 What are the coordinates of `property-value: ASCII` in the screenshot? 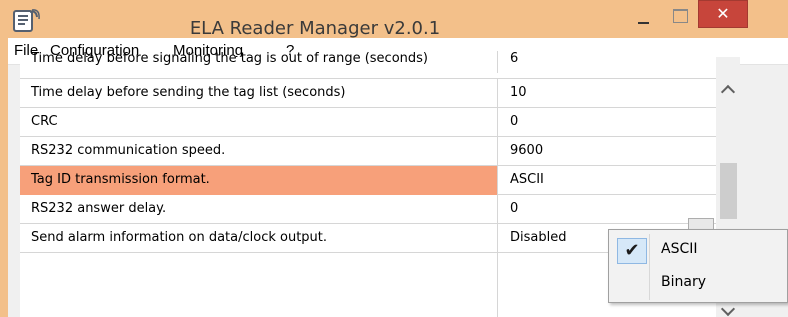 It's located at (607, 180).